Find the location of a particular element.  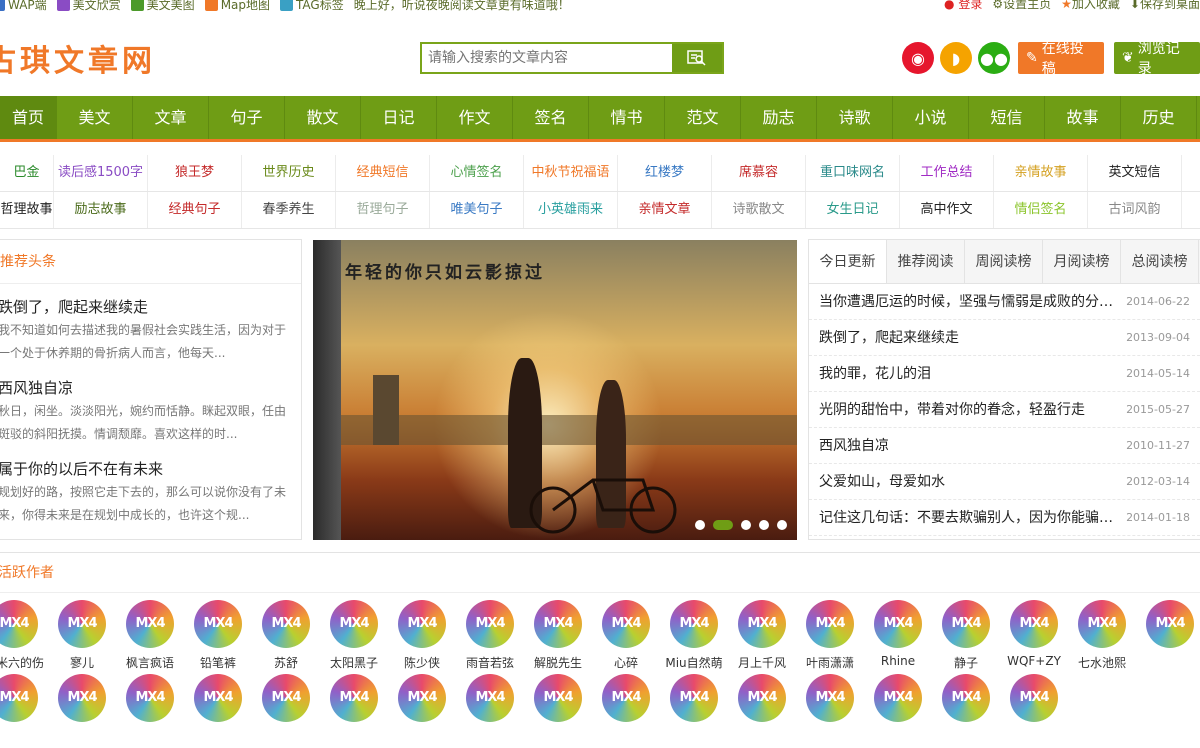

article-title: 属于你的以后不在有未来 is located at coordinates (146, 468).